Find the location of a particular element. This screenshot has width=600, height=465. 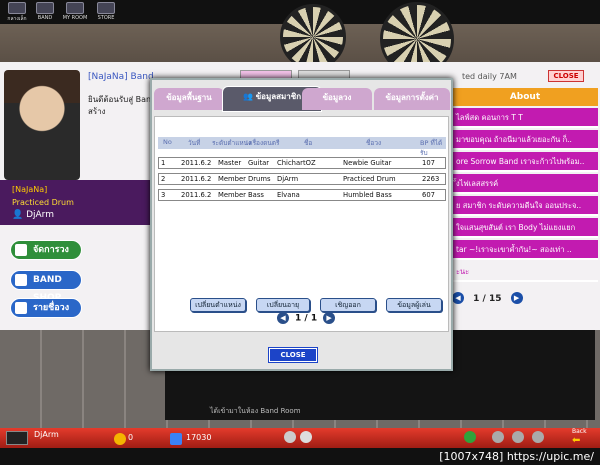

news-item: มาขอบคุณ ถ้าอนีมาแล้วเยอะกัน ก็.. is located at coordinates (525, 140).